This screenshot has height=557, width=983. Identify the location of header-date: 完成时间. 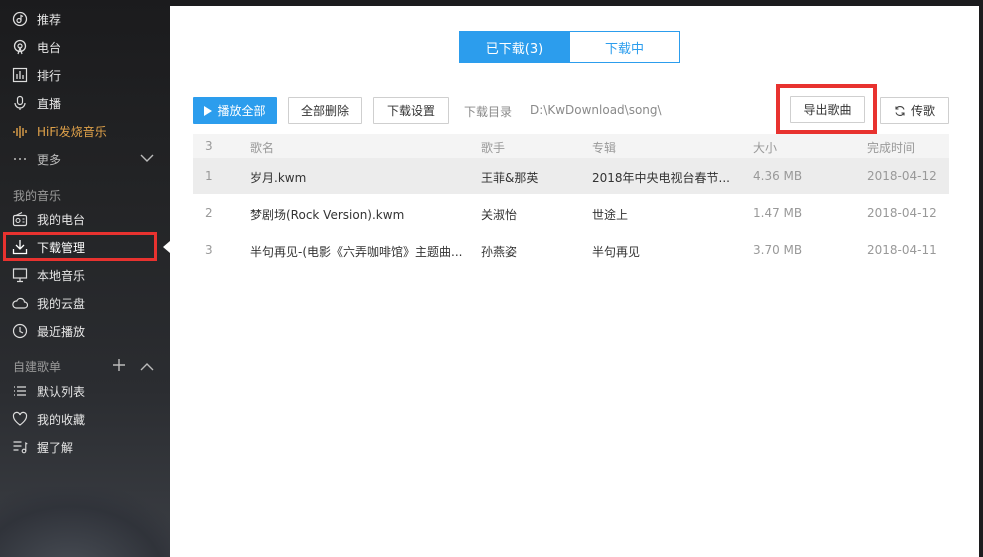
(891, 147).